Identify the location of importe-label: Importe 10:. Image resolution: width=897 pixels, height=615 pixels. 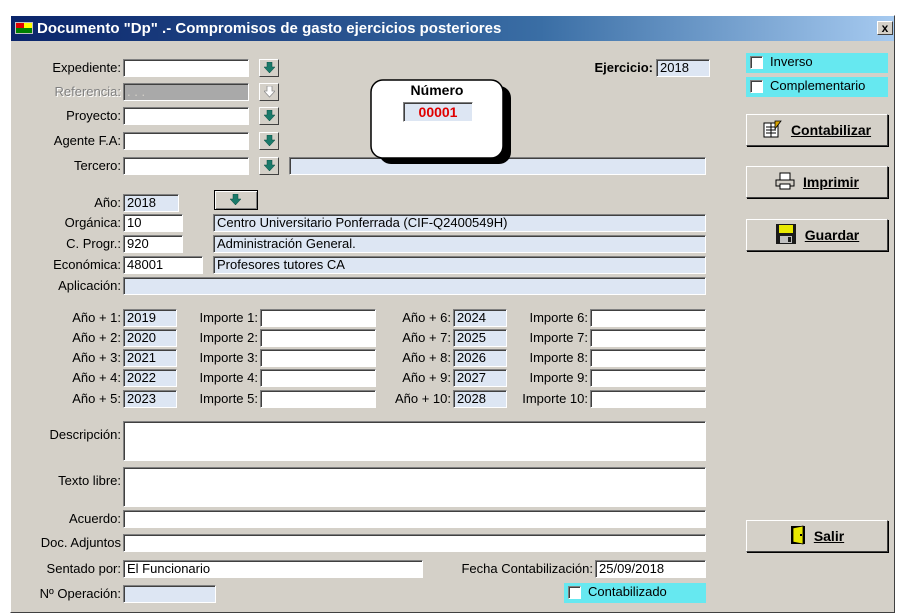
(555, 398).